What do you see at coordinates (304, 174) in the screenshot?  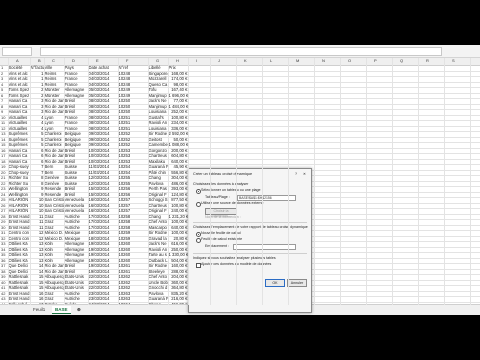 I see `close-icon: ✕` at bounding box center [304, 174].